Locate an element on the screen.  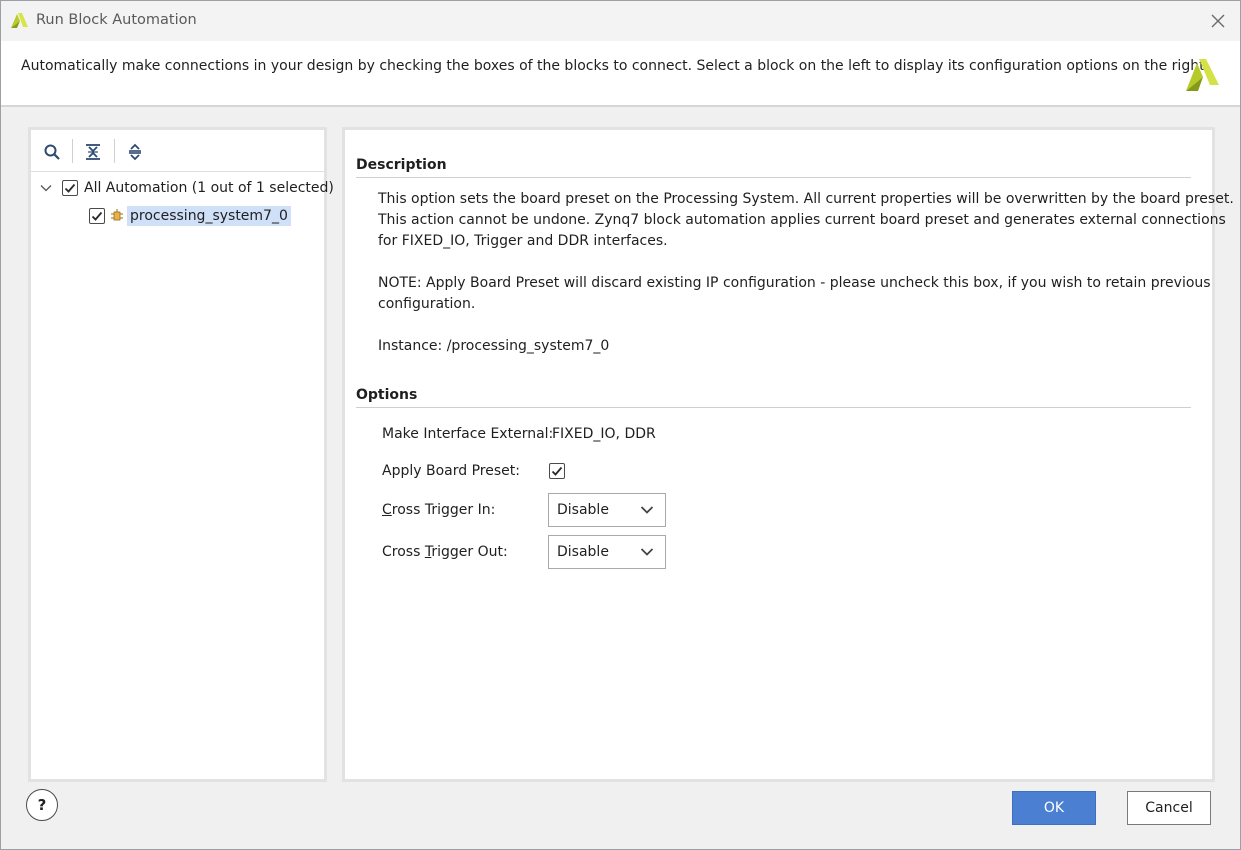
close-button is located at coordinates (1218, 21).